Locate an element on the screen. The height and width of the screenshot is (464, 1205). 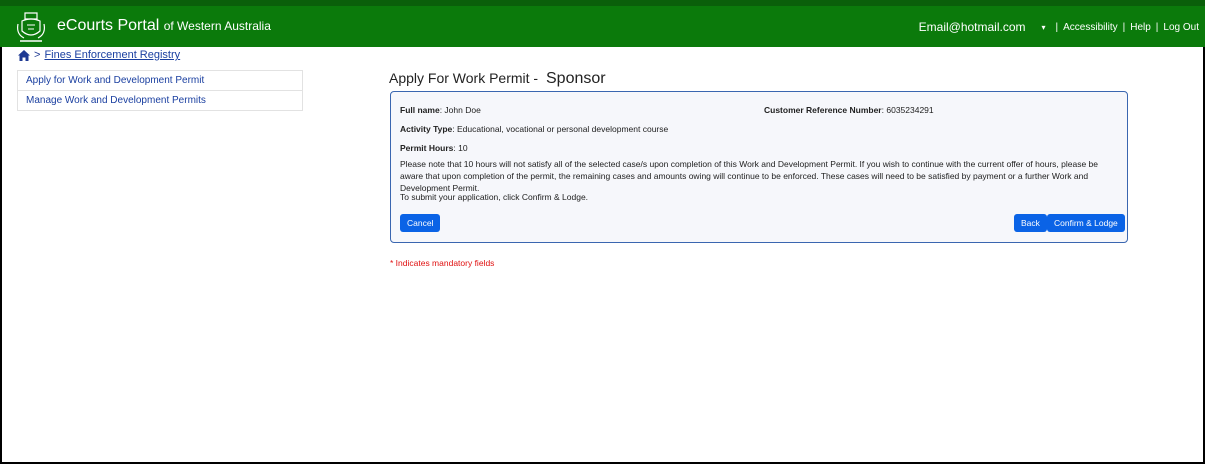
full-name-row: Full name: John Doe is located at coordinates (440, 110).